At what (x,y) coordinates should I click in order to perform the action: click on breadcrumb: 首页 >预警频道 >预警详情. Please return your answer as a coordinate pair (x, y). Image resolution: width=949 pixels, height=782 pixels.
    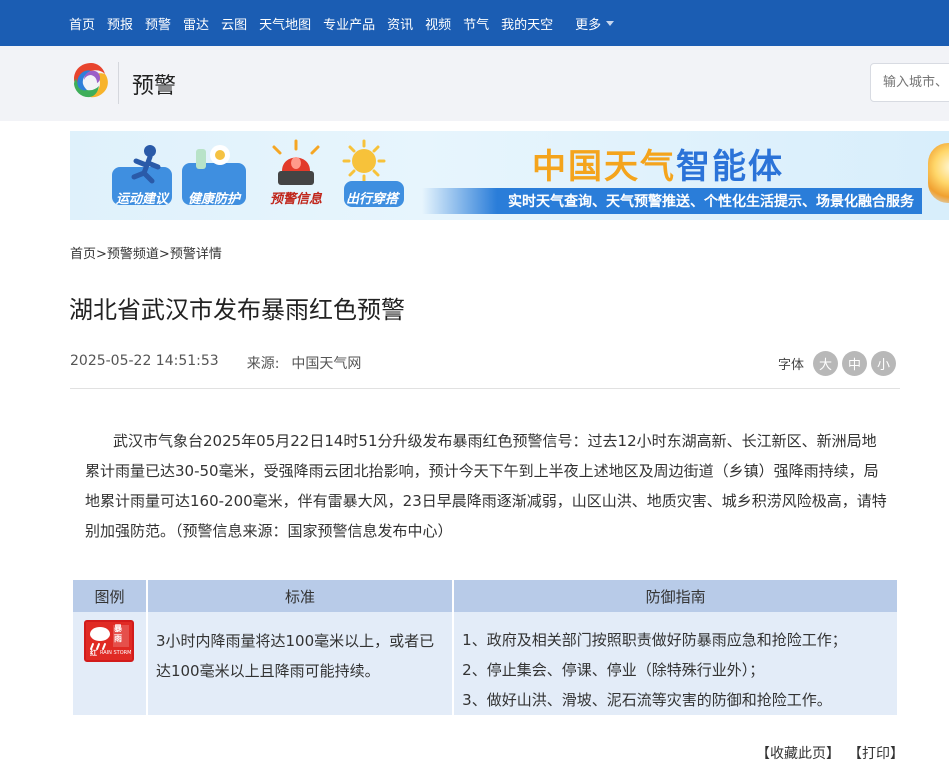
    Looking at the image, I should click on (146, 252).